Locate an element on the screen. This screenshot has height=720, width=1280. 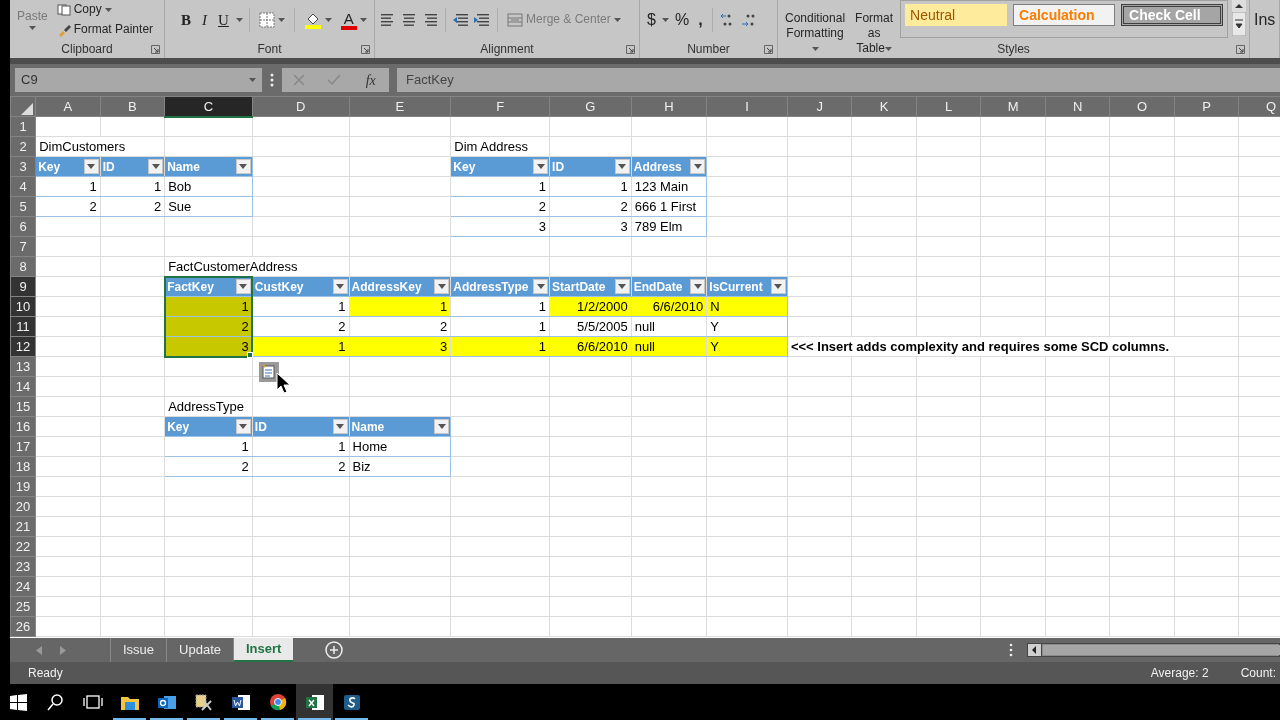
browser-icon is located at coordinates (277, 702).